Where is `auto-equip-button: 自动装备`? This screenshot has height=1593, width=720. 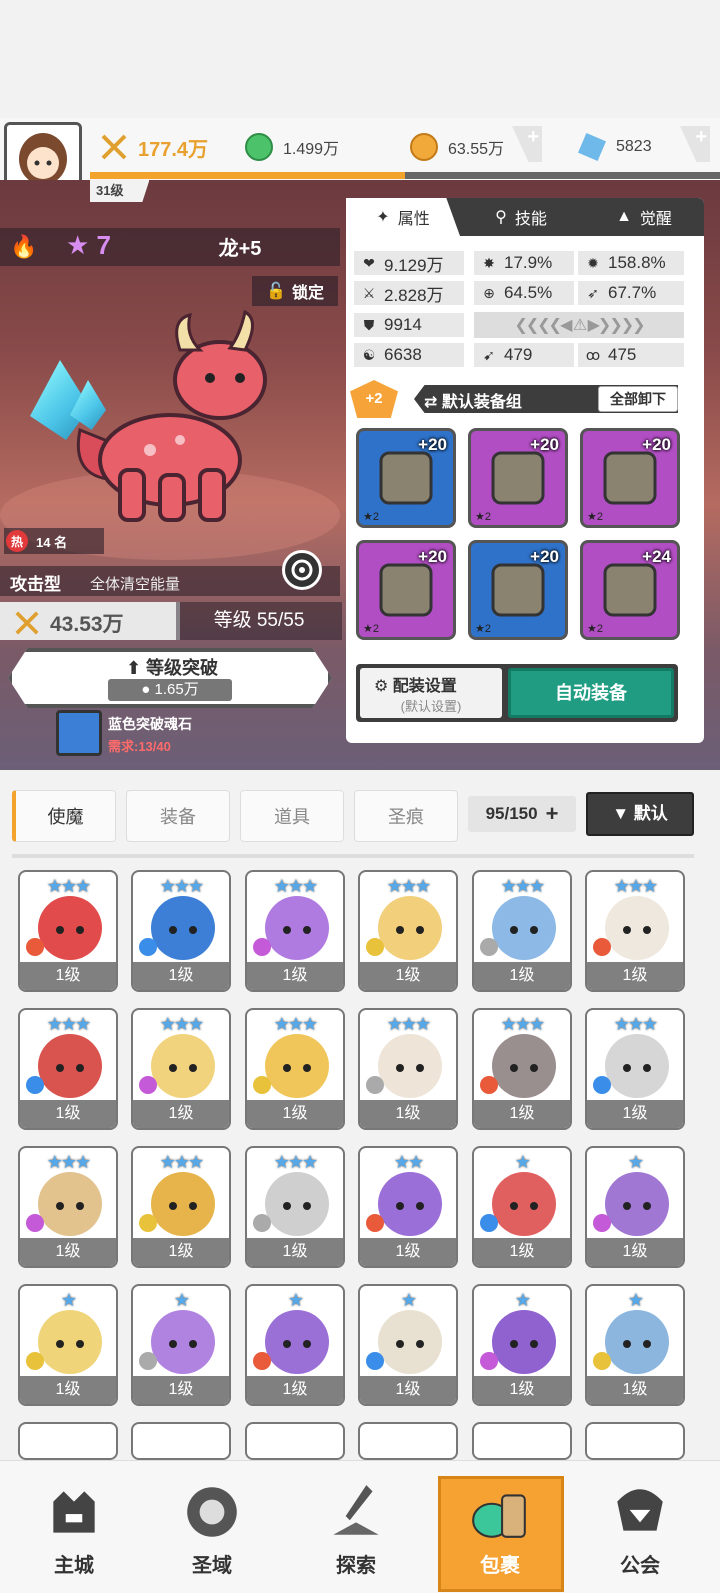 auto-equip-button: 自动装备 is located at coordinates (591, 693).